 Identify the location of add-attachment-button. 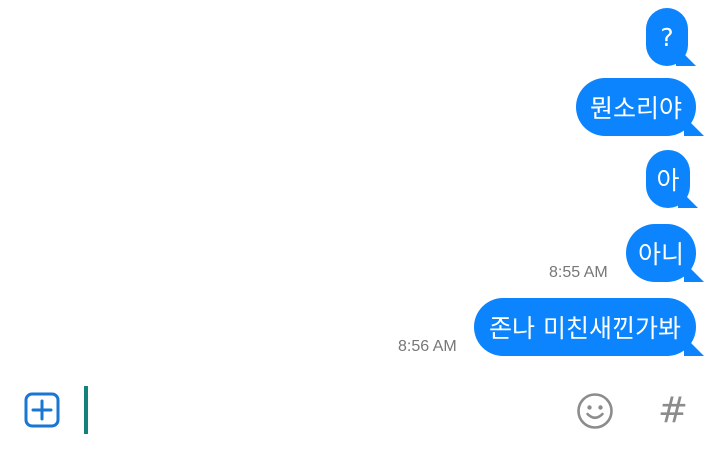
(42, 410).